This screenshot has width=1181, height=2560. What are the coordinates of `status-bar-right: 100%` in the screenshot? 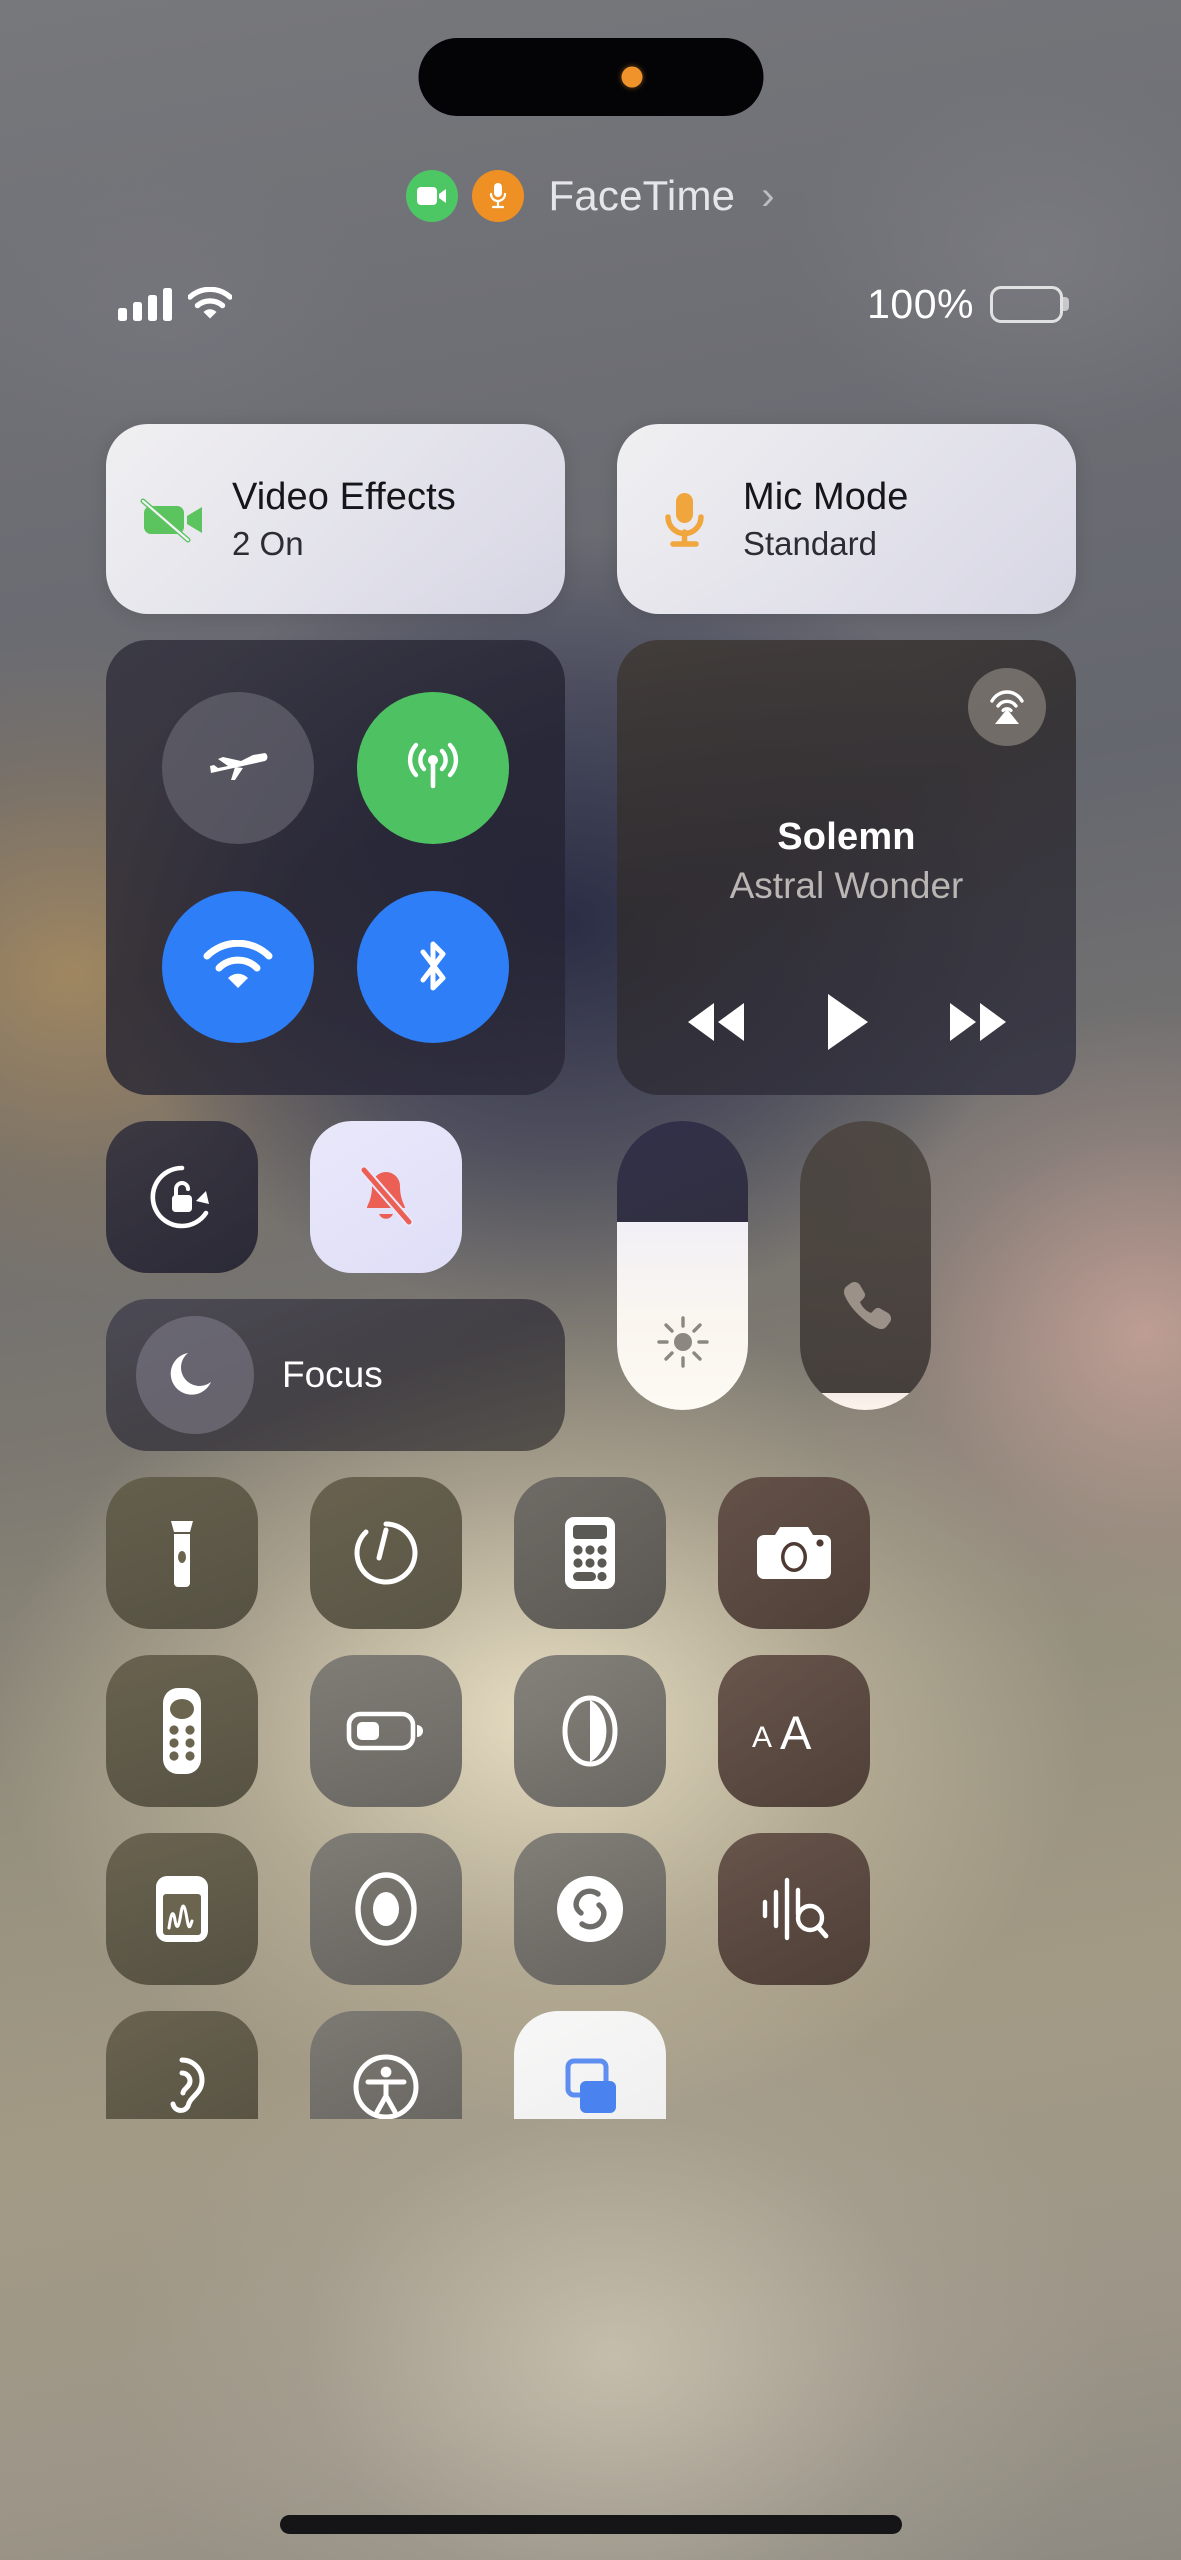 It's located at (968, 304).